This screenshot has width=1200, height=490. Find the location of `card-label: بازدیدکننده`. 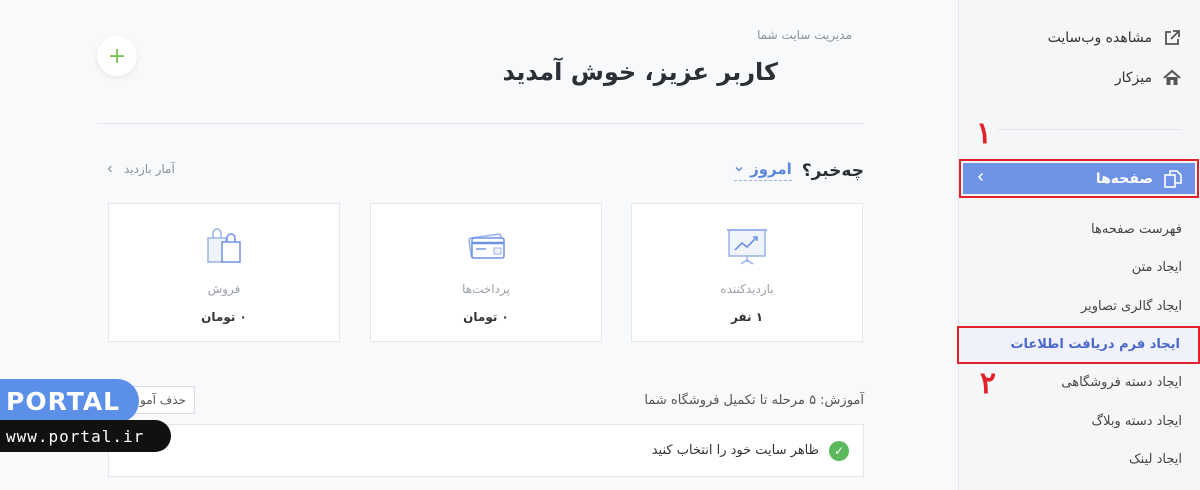

card-label: بازدیدکننده is located at coordinates (747, 289).